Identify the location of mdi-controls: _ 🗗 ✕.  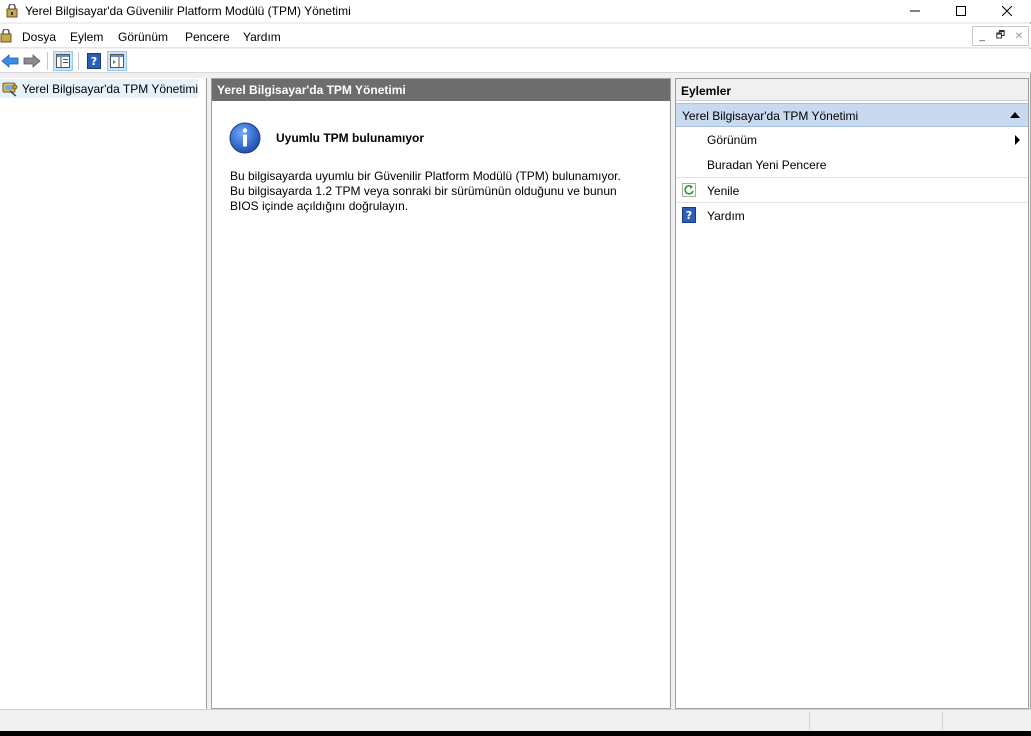
(1000, 36).